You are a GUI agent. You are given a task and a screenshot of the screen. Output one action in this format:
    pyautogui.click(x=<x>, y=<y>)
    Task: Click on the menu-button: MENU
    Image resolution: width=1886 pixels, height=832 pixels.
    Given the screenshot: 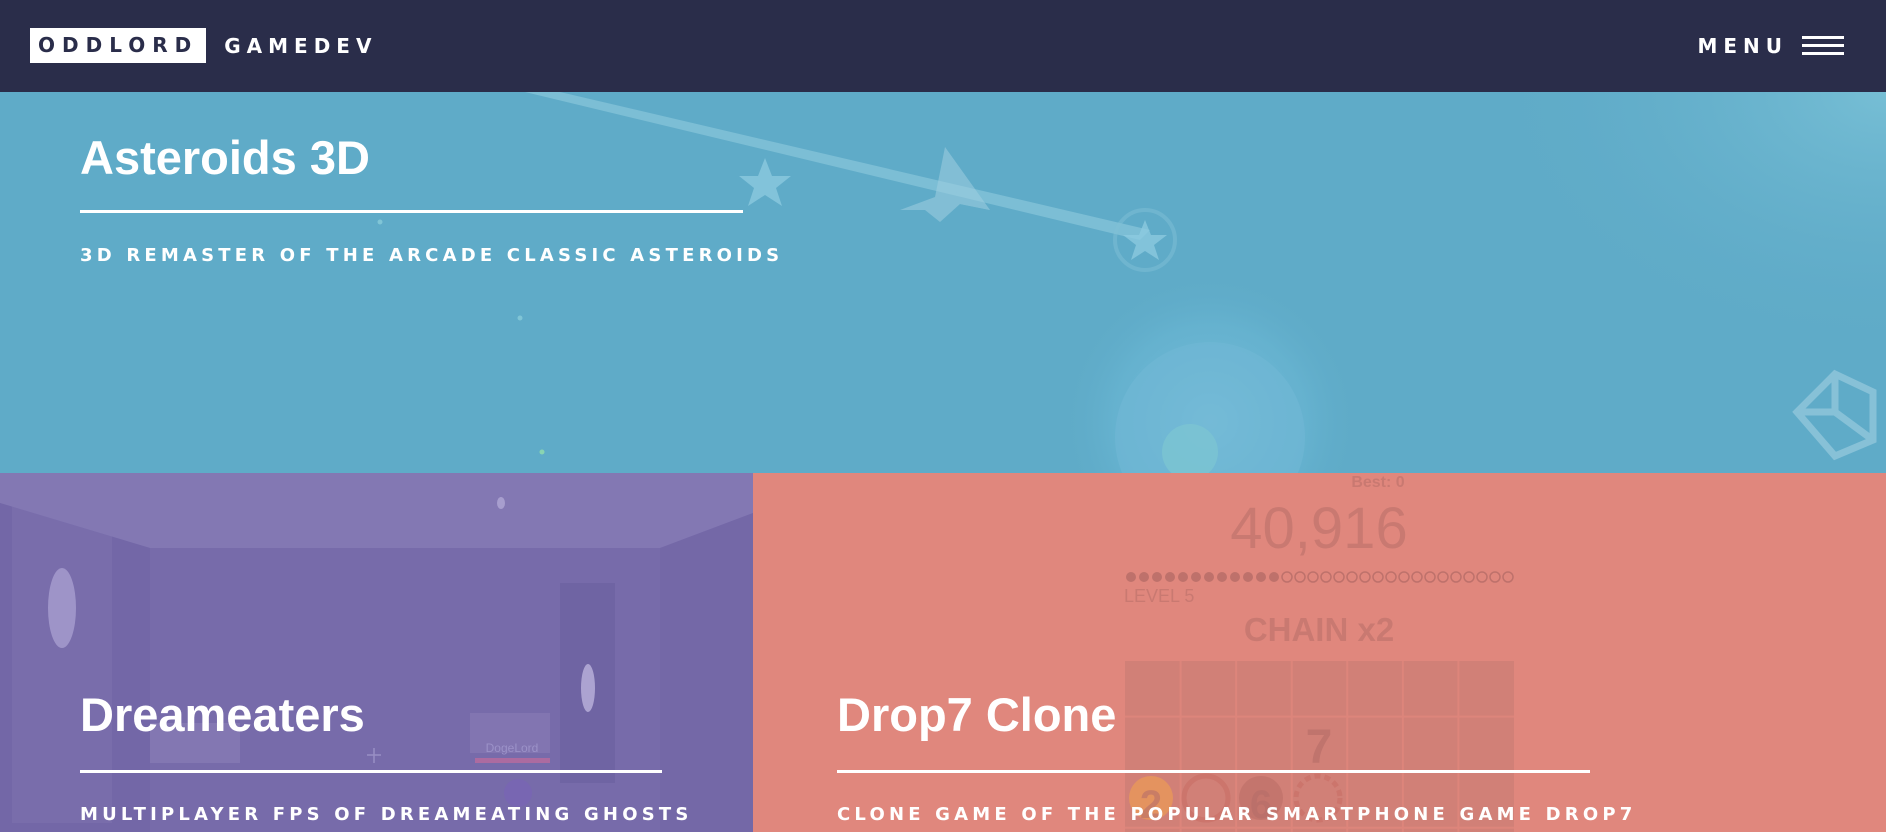 What is the action you would take?
    pyautogui.click(x=1770, y=46)
    